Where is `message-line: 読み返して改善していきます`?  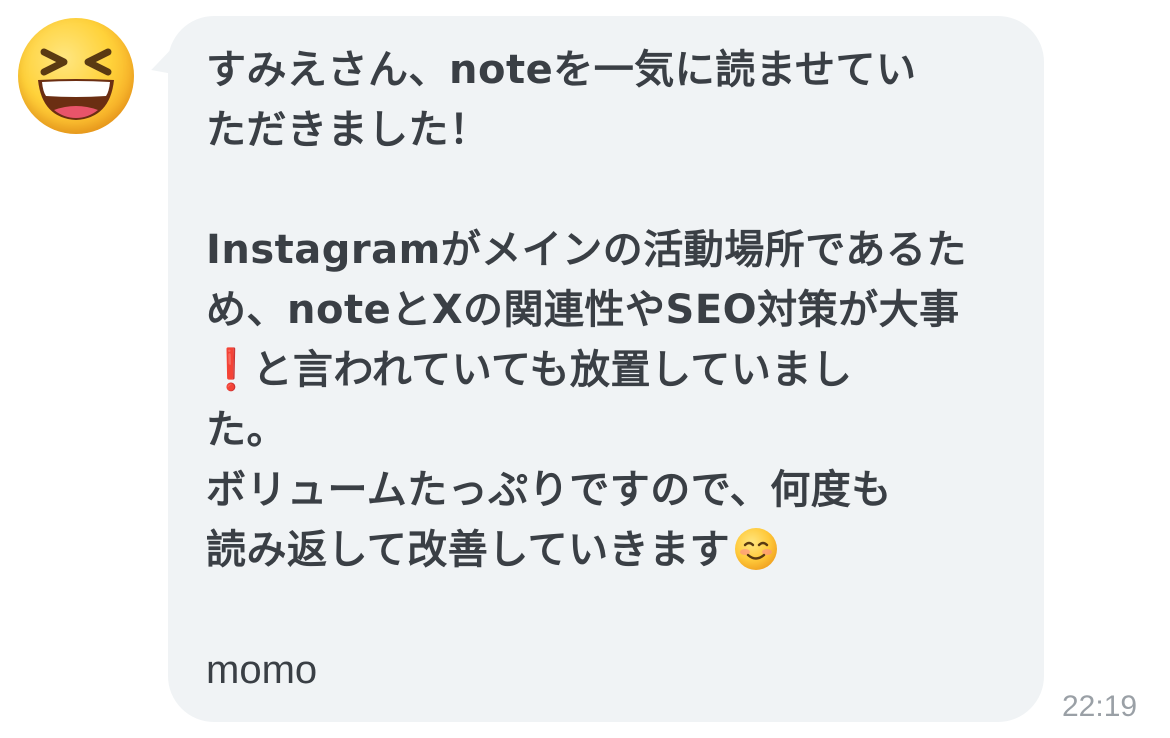 message-line: 読み返して改善していきます is located at coordinates (468, 550).